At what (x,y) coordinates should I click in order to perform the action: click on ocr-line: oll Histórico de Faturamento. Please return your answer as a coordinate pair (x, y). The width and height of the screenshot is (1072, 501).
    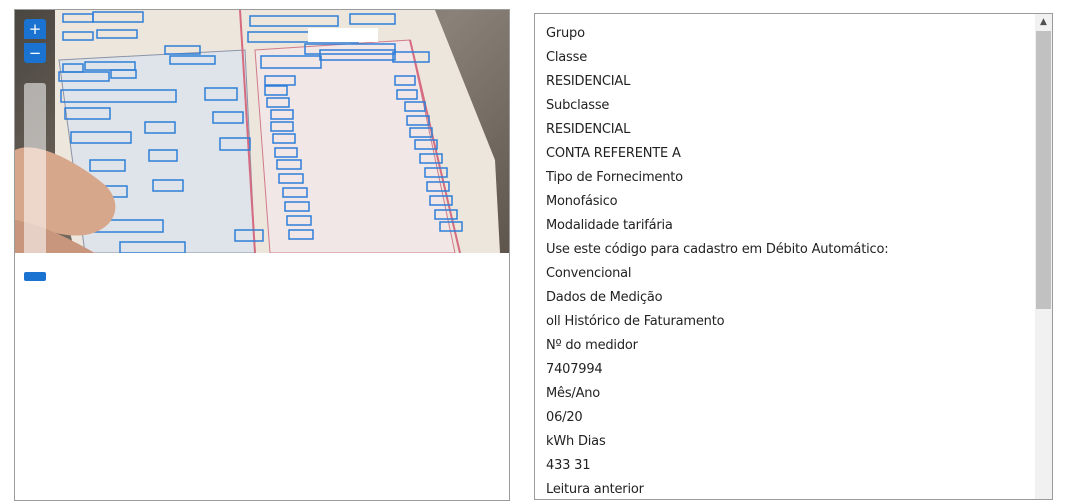
    Looking at the image, I should click on (635, 321).